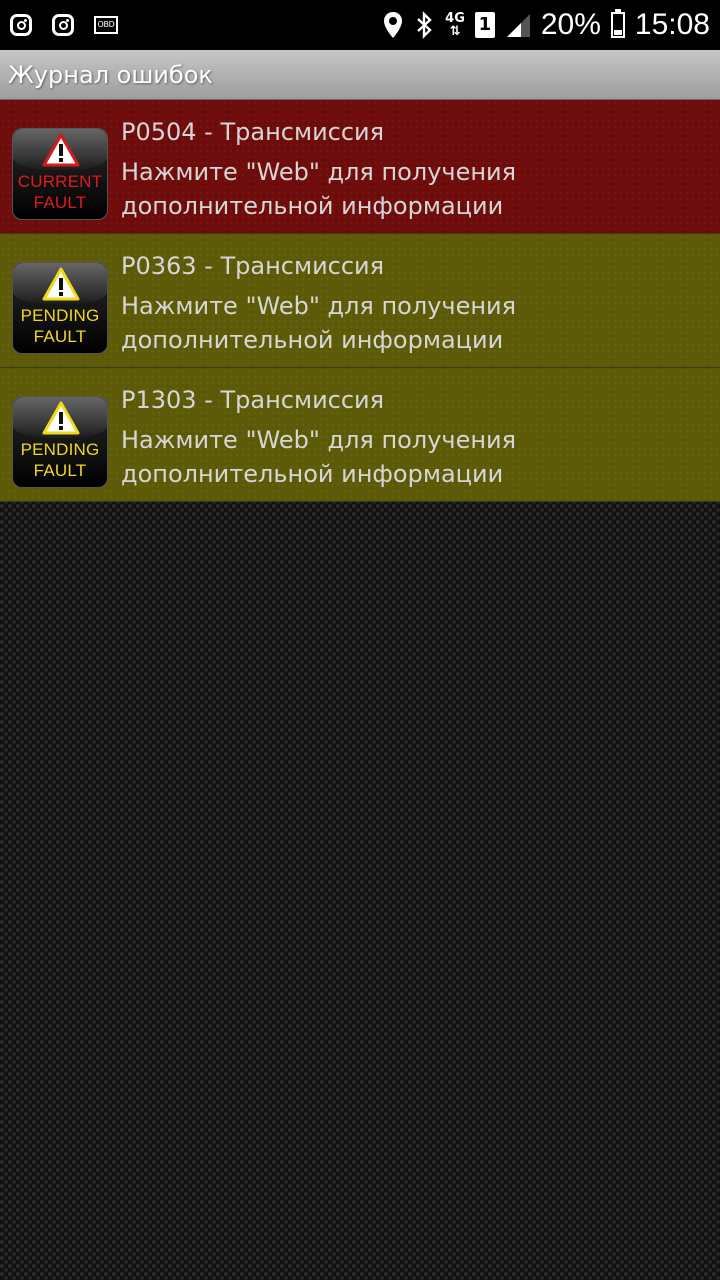 The width and height of the screenshot is (720, 1280). Describe the element at coordinates (393, 25) in the screenshot. I see `location-icon` at that location.